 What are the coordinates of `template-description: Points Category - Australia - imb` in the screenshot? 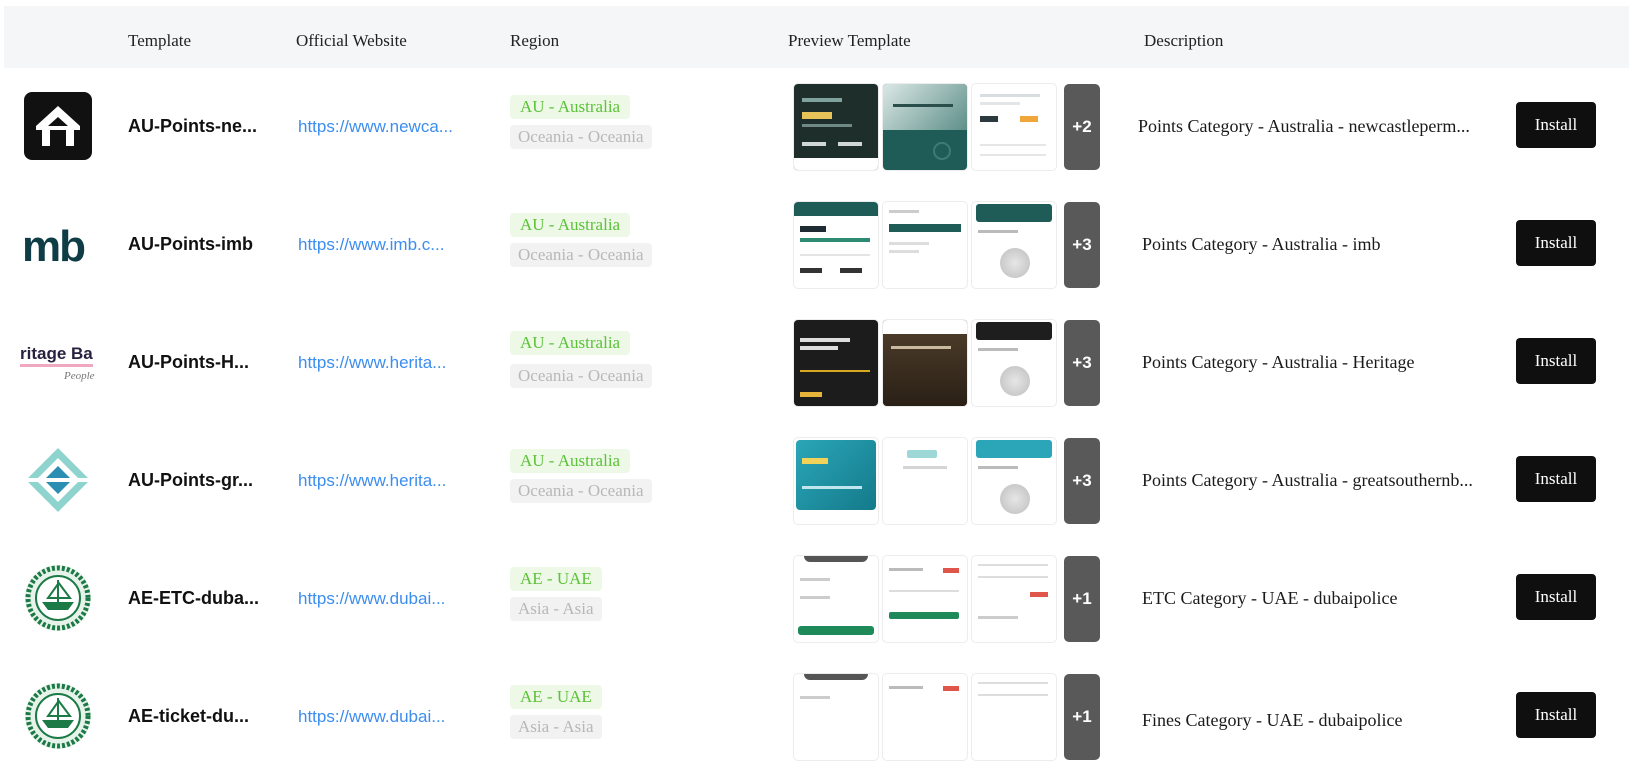 It's located at (1261, 244).